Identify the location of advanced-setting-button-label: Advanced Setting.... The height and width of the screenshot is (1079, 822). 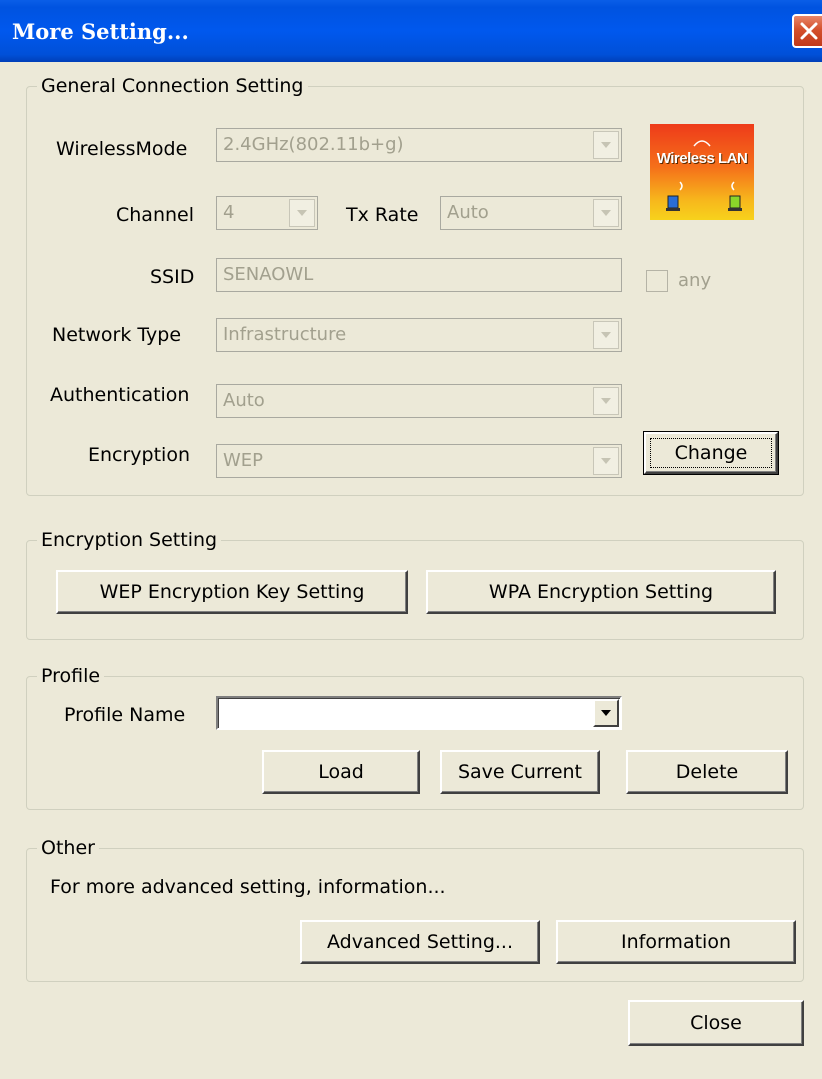
(420, 942).